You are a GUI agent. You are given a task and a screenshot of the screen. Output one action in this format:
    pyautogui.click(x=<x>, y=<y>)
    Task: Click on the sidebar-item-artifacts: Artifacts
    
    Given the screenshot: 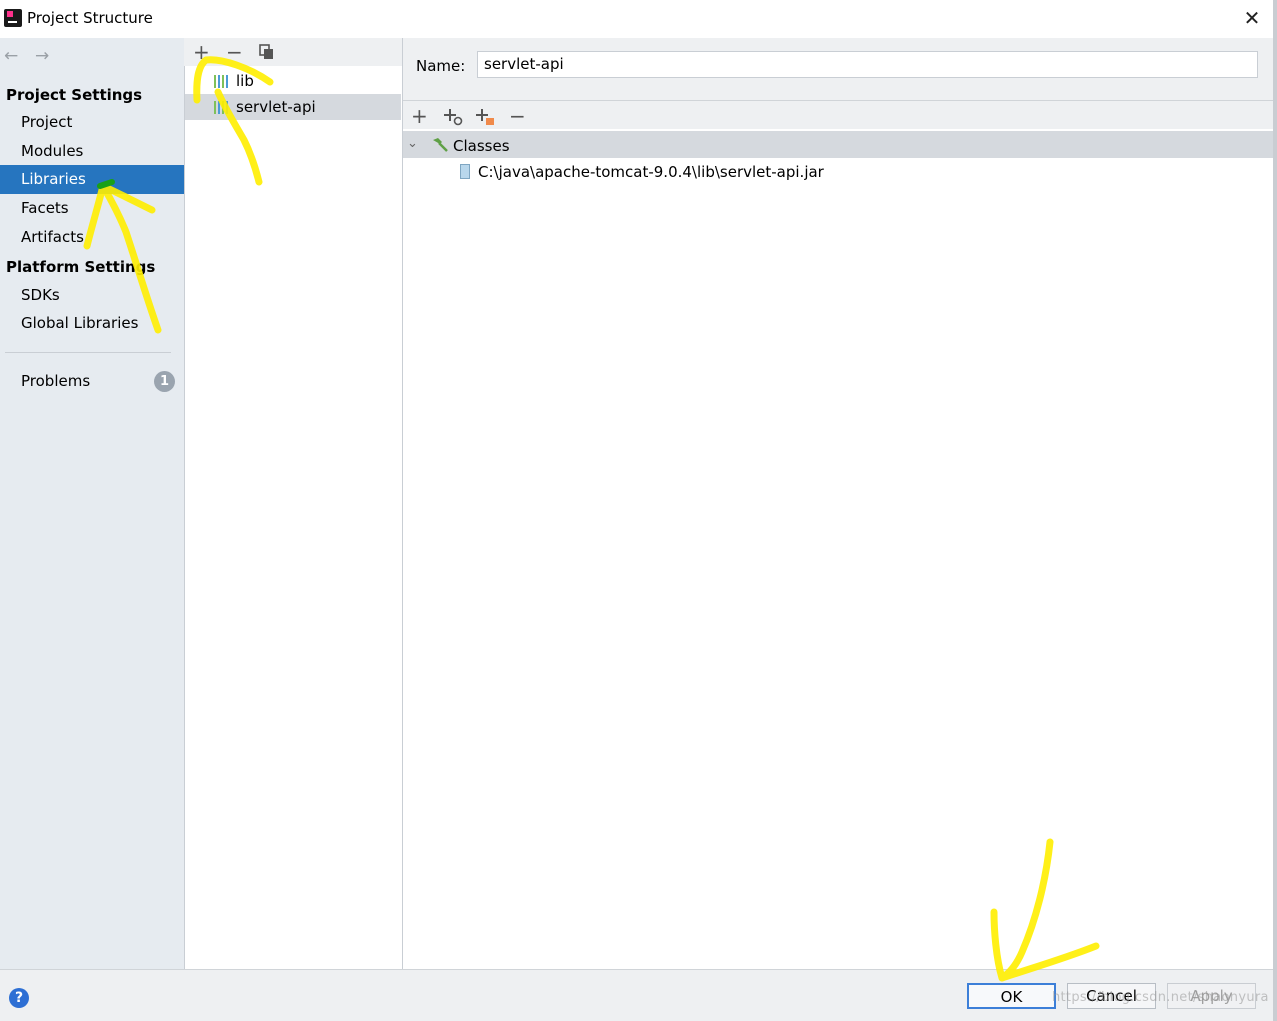 What is the action you would take?
    pyautogui.click(x=92, y=237)
    